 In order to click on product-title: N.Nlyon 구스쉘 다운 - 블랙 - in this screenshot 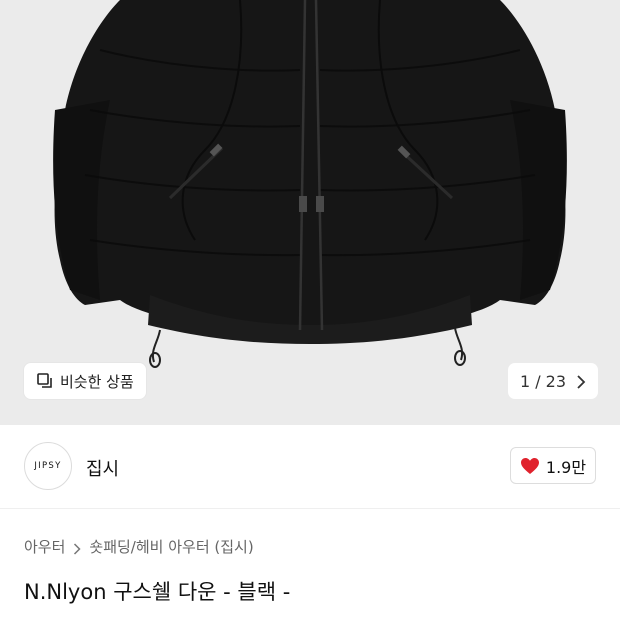, I will do `click(157, 592)`.